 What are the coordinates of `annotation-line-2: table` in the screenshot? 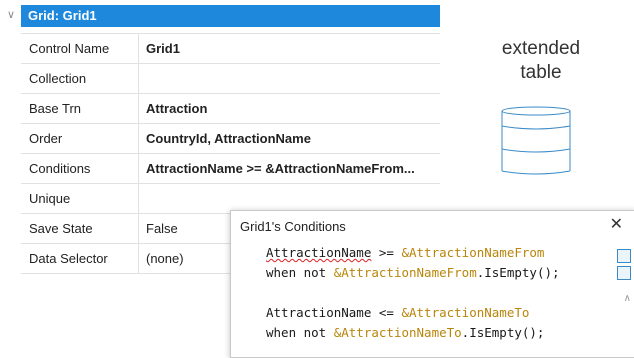 It's located at (541, 72).